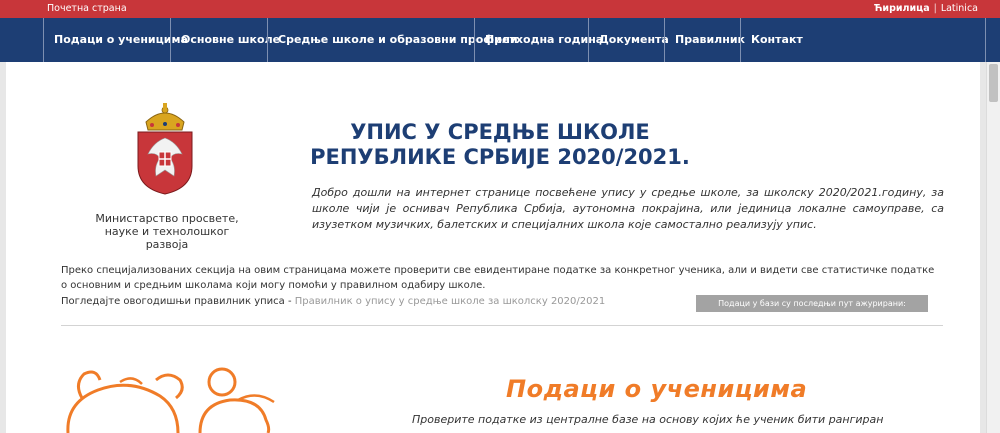 This screenshot has height=433, width=1000. Describe the element at coordinates (500, 9) in the screenshot. I see `top-bar: Почетна страна Ћирилица | Latinica` at that location.